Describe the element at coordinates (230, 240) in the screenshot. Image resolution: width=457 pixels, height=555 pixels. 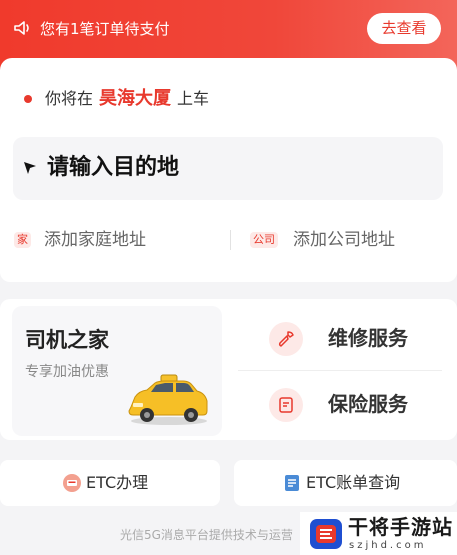
I see `shortcut-divider` at that location.